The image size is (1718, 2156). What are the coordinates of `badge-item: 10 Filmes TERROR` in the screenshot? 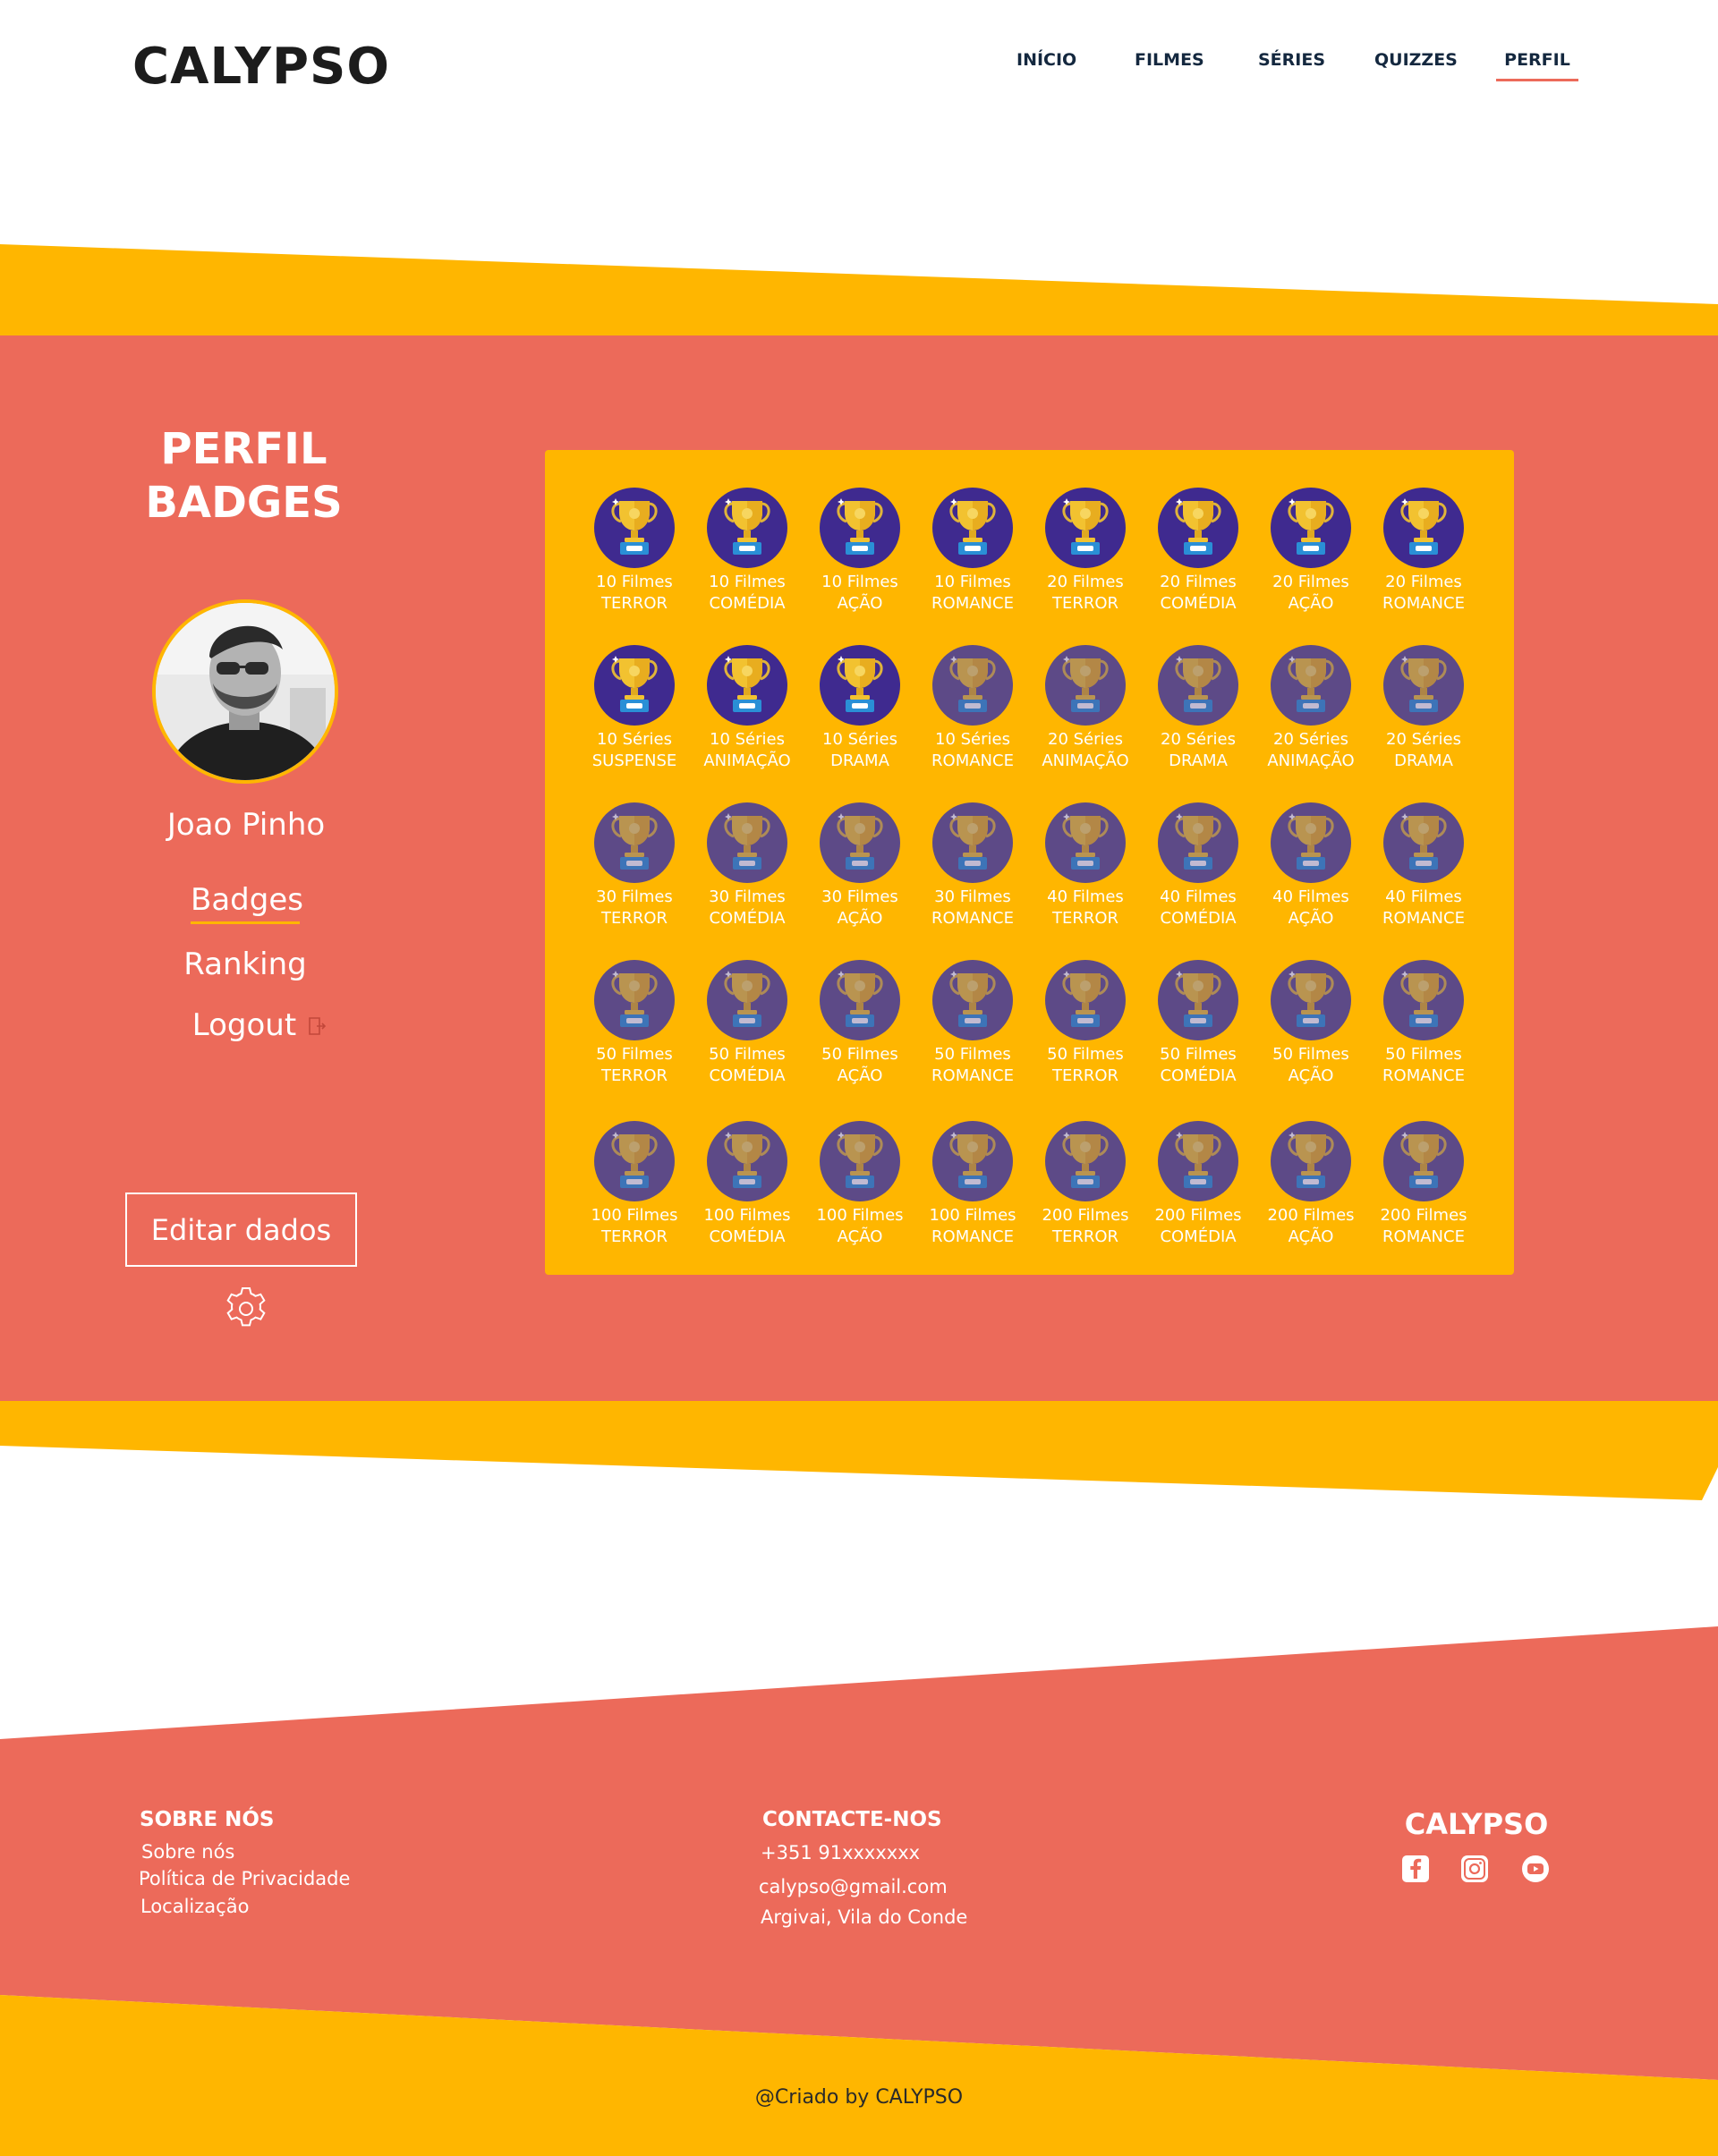 It's located at (634, 552).